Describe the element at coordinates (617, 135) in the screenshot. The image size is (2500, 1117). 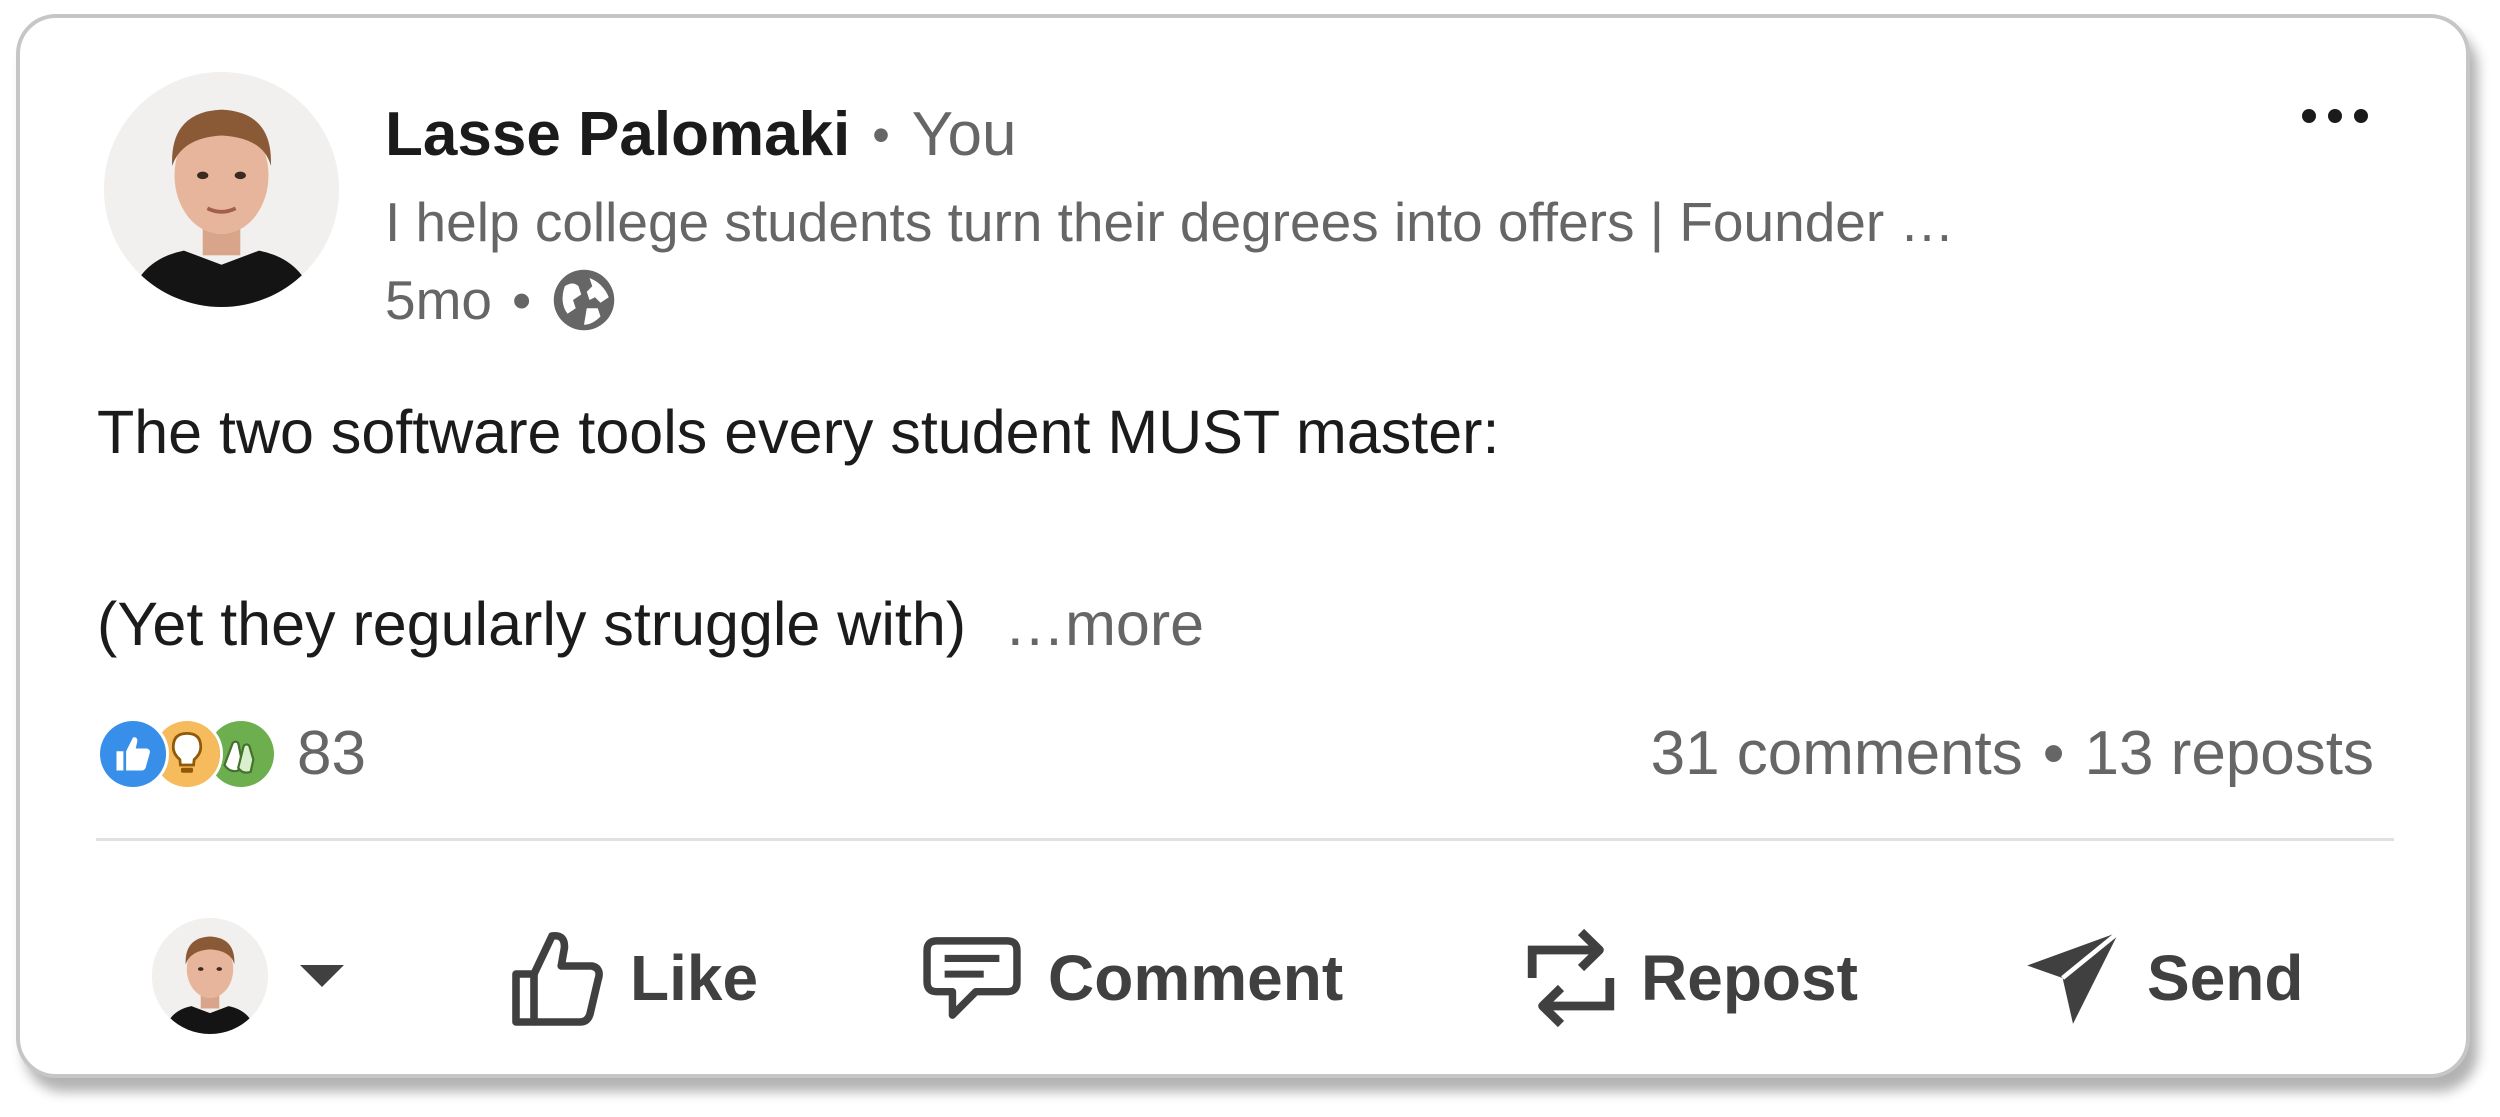
I see `author-name: Lasse Palomaki` at that location.